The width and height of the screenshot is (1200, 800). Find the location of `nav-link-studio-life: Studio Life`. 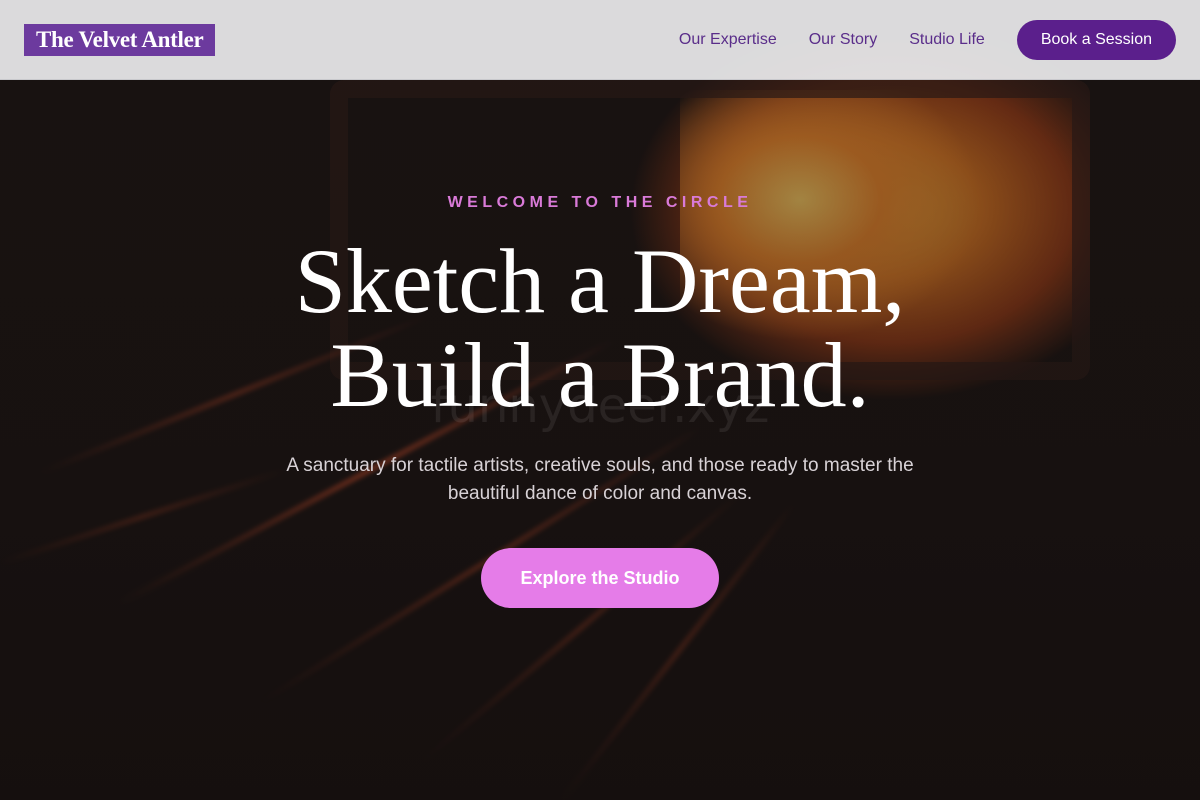

nav-link-studio-life: Studio Life is located at coordinates (947, 40).